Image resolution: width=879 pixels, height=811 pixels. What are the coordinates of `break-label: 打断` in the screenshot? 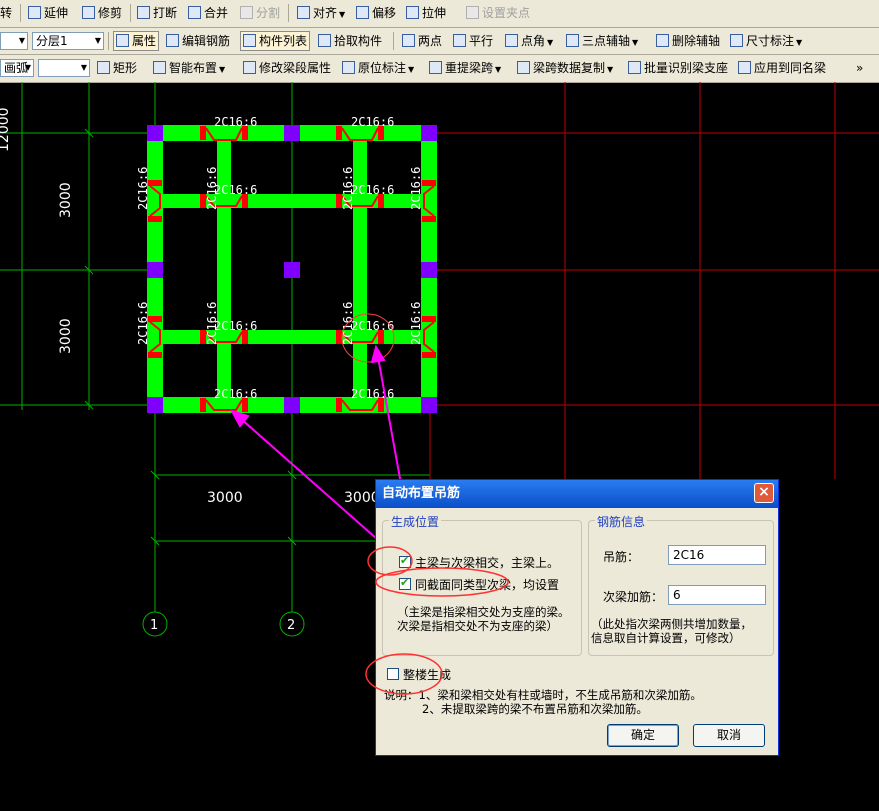 It's located at (165, 13).